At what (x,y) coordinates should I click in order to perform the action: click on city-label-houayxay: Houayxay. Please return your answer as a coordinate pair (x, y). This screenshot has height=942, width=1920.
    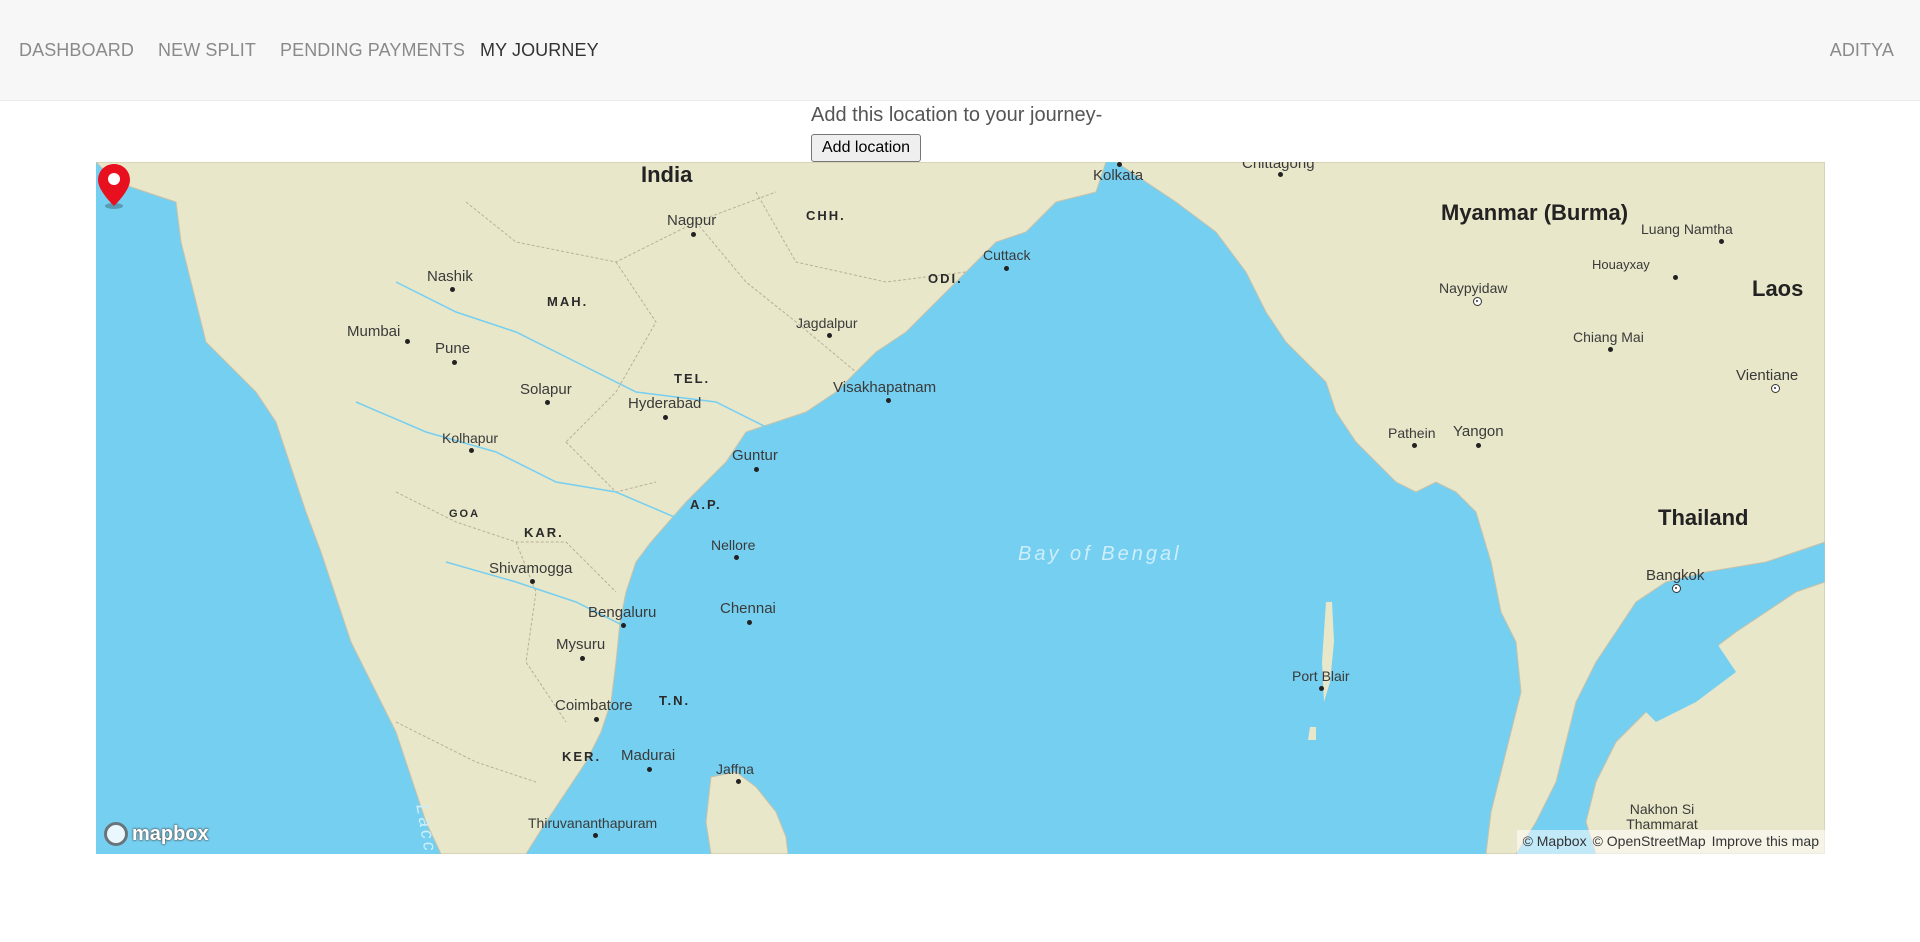
    Looking at the image, I should click on (1621, 264).